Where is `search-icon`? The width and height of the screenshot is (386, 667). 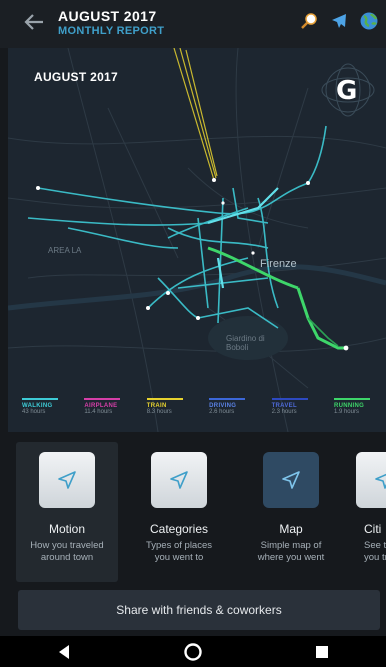
search-icon is located at coordinates (309, 21).